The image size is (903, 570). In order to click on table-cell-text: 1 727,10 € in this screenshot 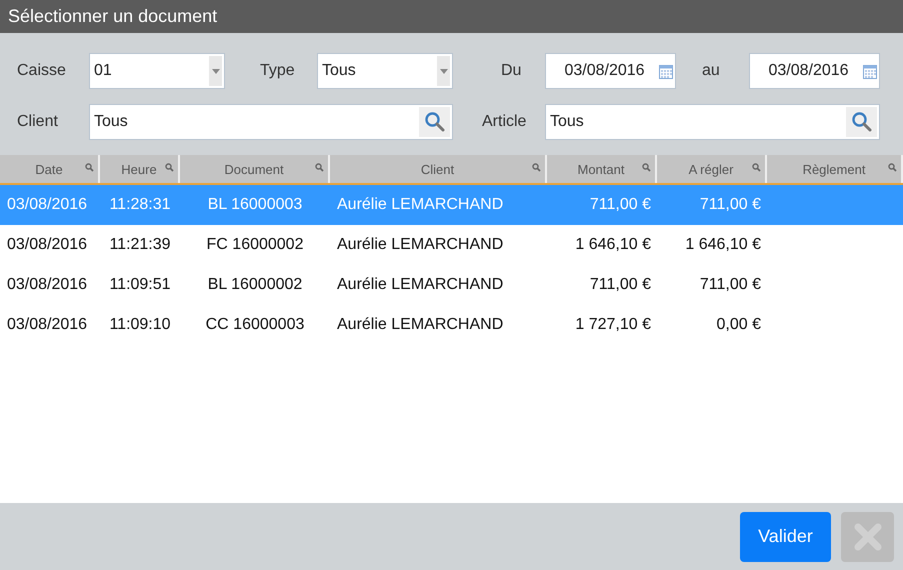, I will do `click(613, 325)`.